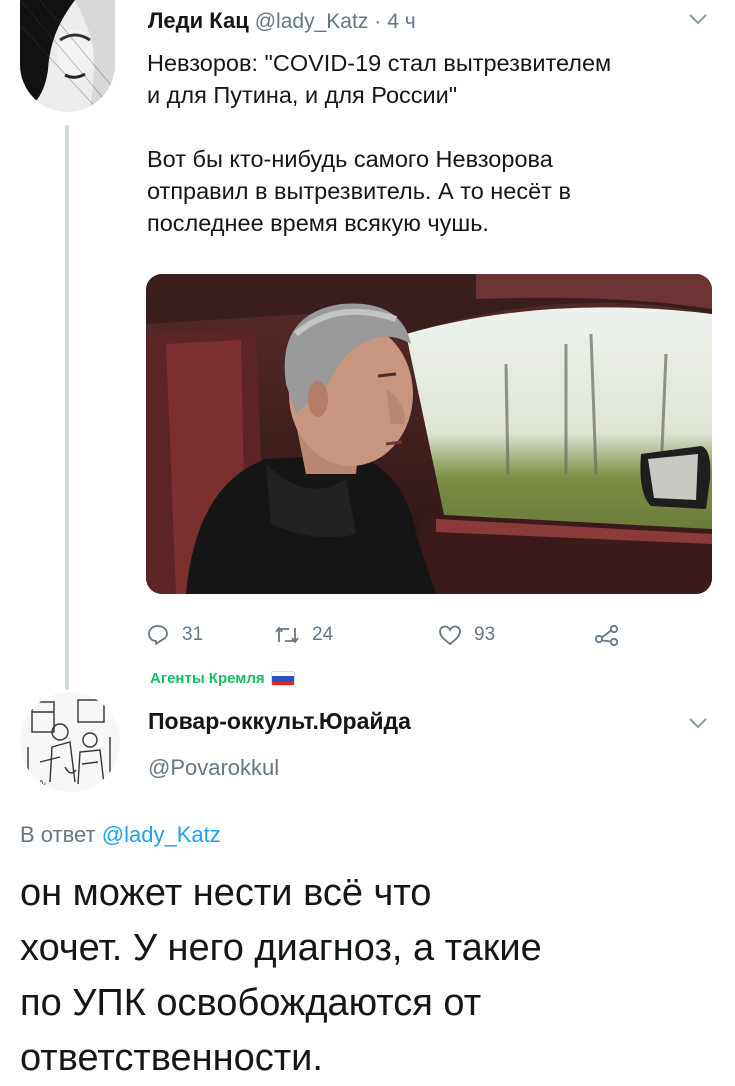  Describe the element at coordinates (58, 834) in the screenshot. I see `reply-prefix: В ответ` at that location.